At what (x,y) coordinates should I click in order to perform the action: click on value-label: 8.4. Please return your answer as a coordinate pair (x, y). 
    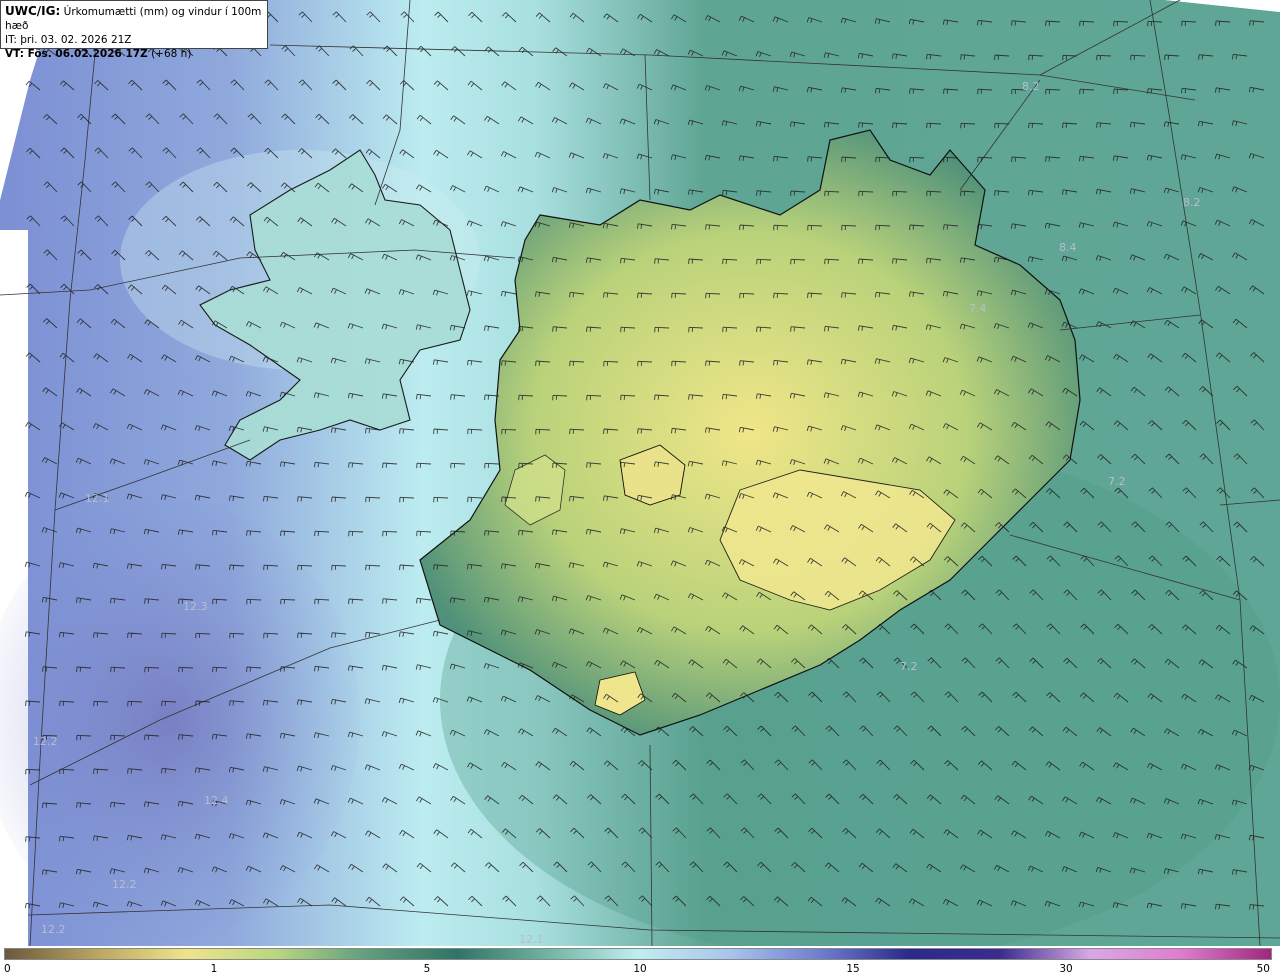
    Looking at the image, I should click on (1068, 247).